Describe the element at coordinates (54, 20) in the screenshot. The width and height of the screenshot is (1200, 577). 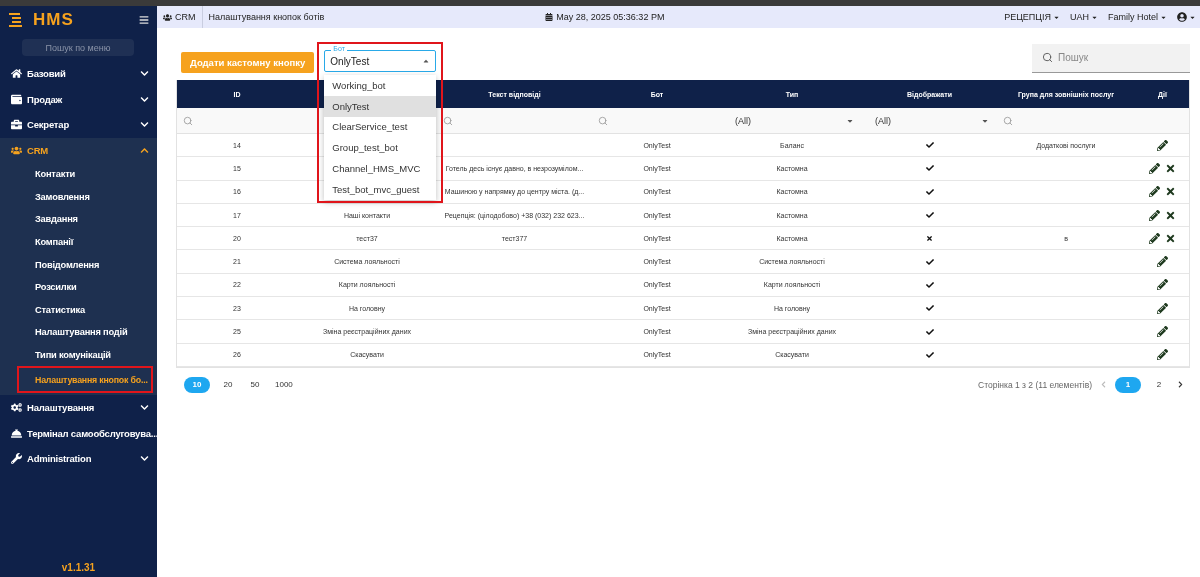
I see `logo-text: HMS` at that location.